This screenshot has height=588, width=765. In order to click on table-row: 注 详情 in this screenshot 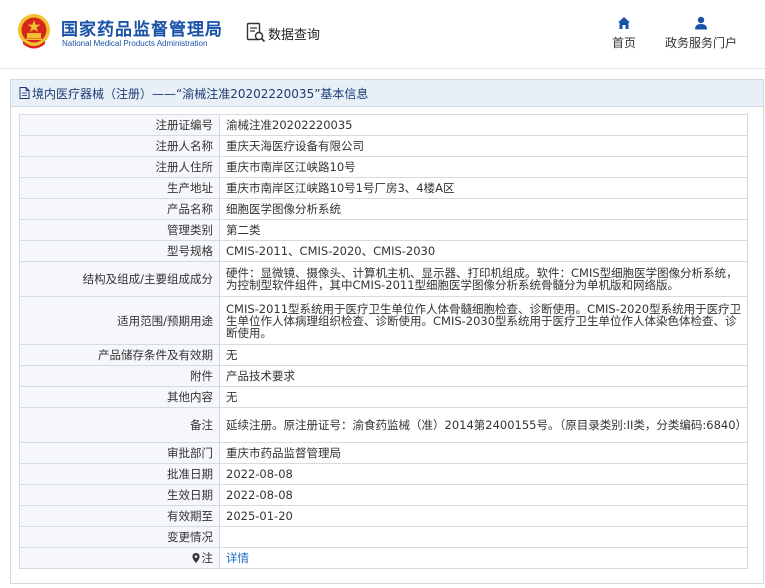, I will do `click(383, 558)`.